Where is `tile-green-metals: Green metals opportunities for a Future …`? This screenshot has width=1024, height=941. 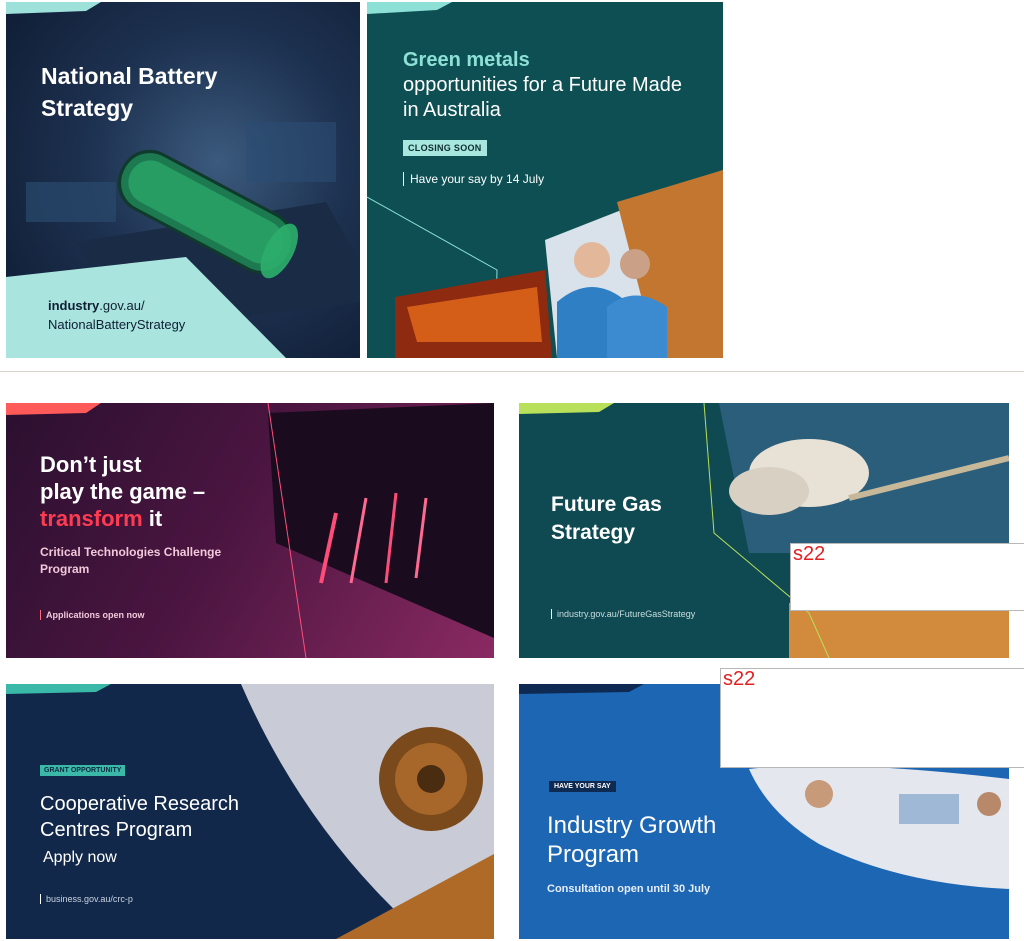 tile-green-metals: Green metals opportunities for a Future … is located at coordinates (545, 180).